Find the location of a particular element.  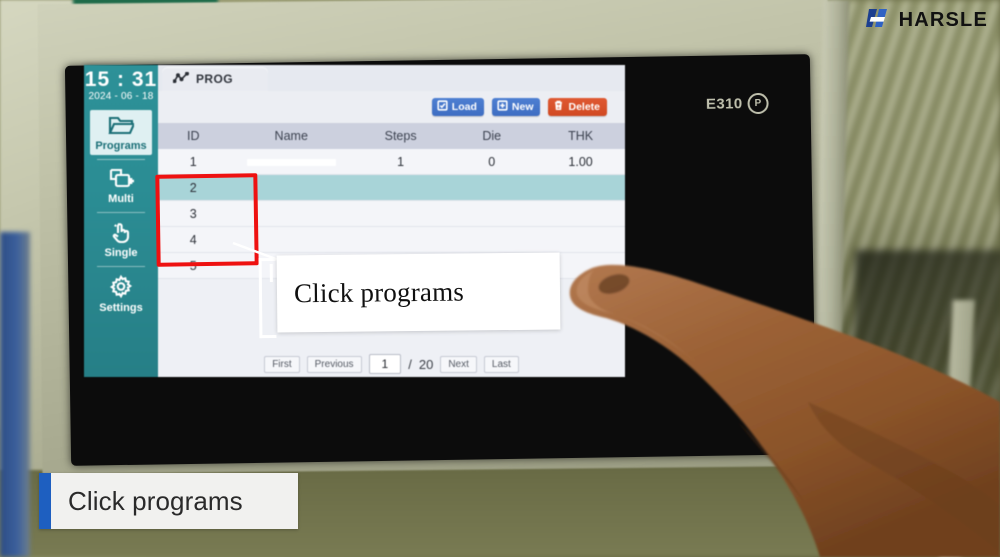

tab-strip: PROG is located at coordinates (391, 78).